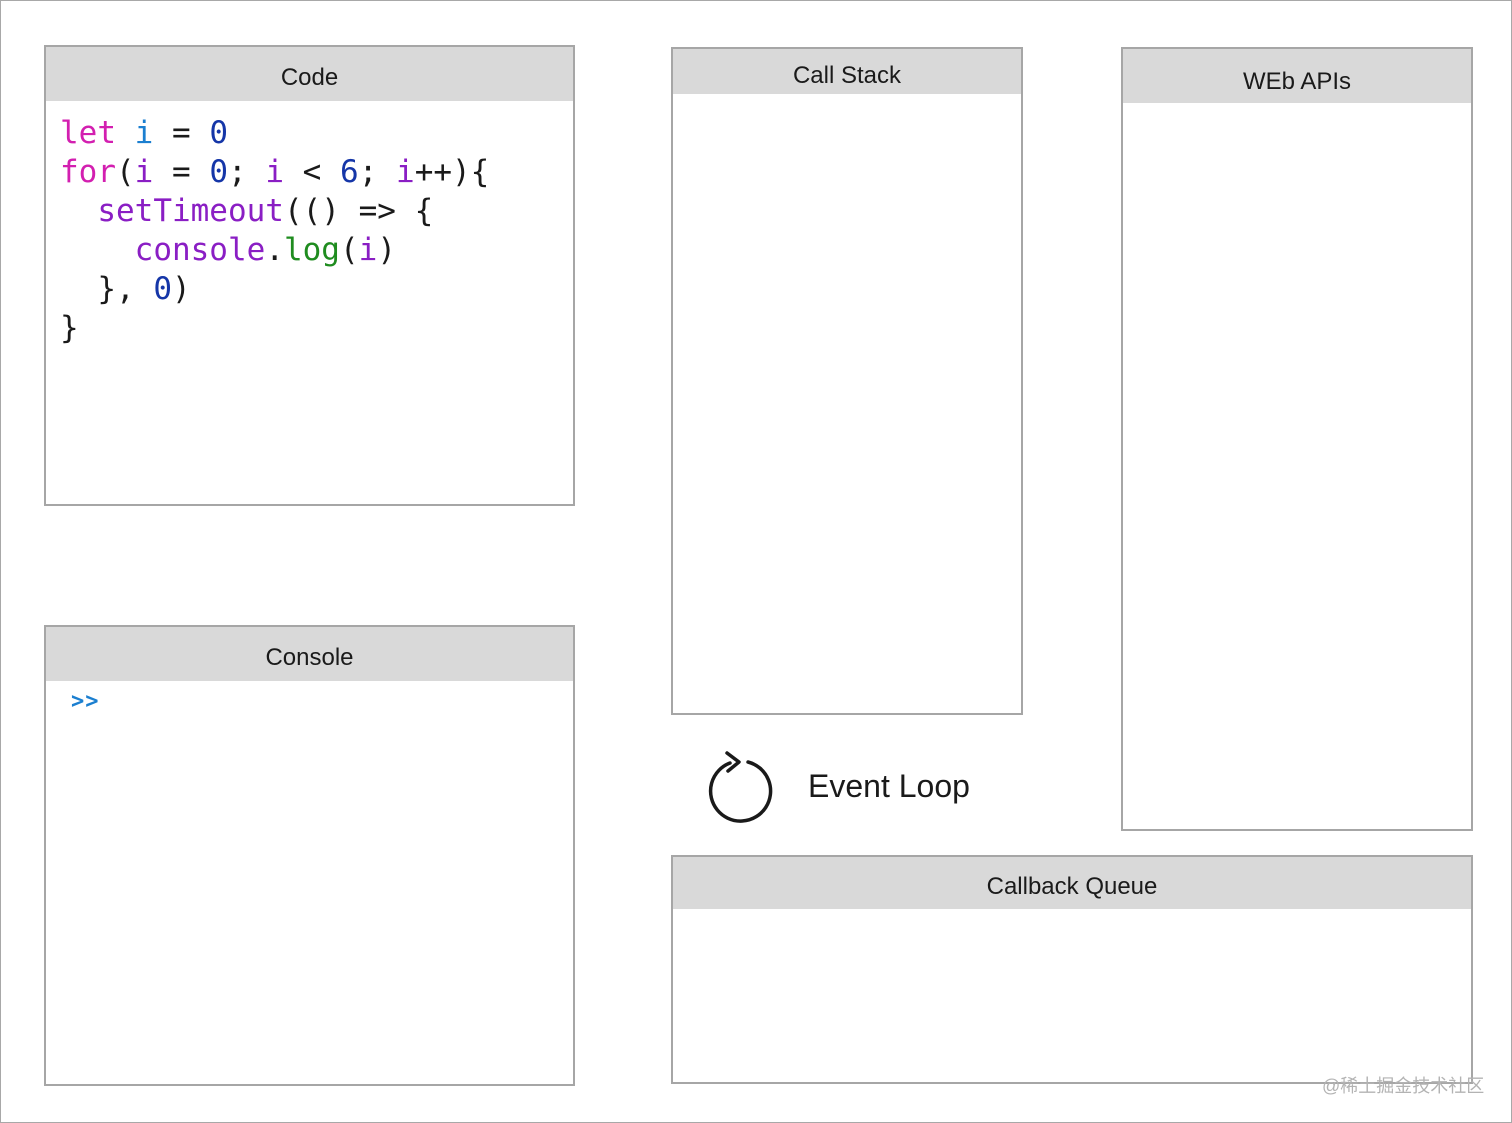 This screenshot has width=1512, height=1123. Describe the element at coordinates (1403, 1086) in the screenshot. I see `watermark: @稀土掘金技术社区` at that location.